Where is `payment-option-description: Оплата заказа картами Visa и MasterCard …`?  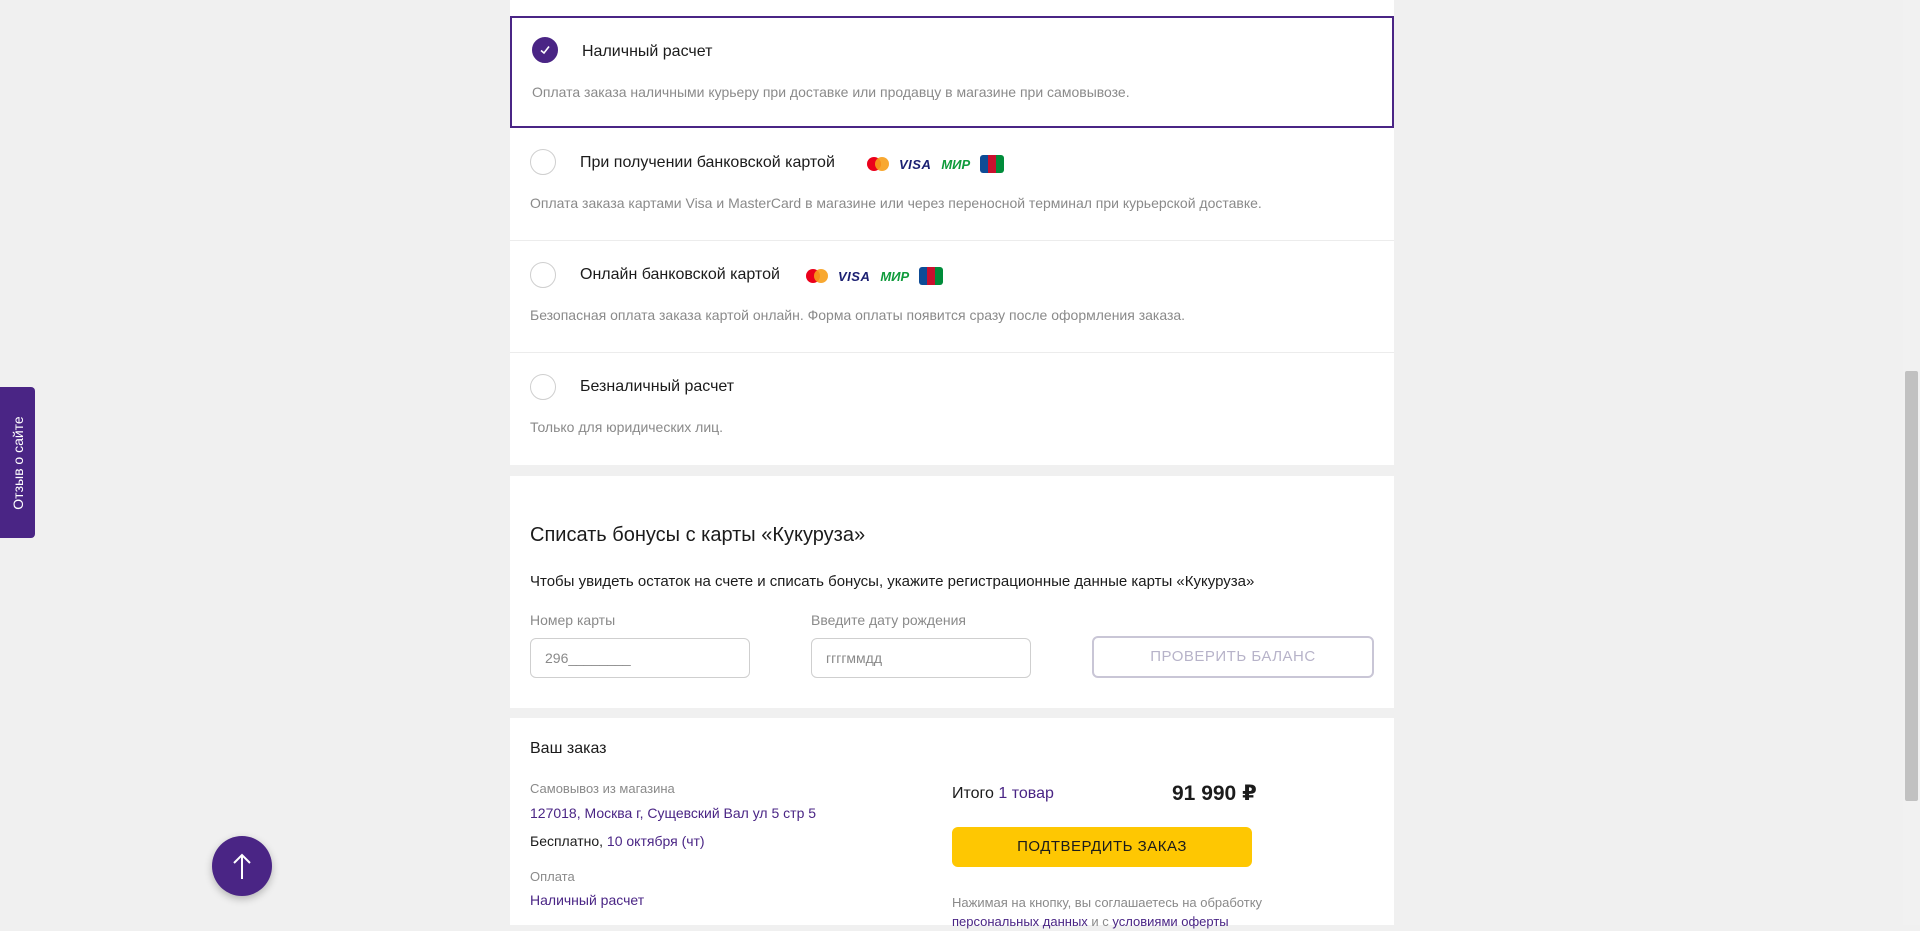
payment-option-description: Оплата заказа картами Visa и MasterCard … is located at coordinates (896, 203).